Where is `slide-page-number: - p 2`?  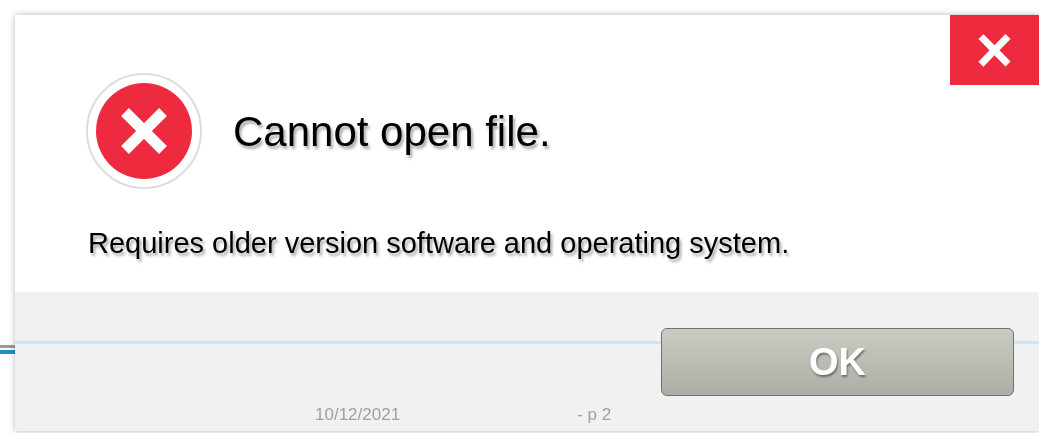 slide-page-number: - p 2 is located at coordinates (594, 415).